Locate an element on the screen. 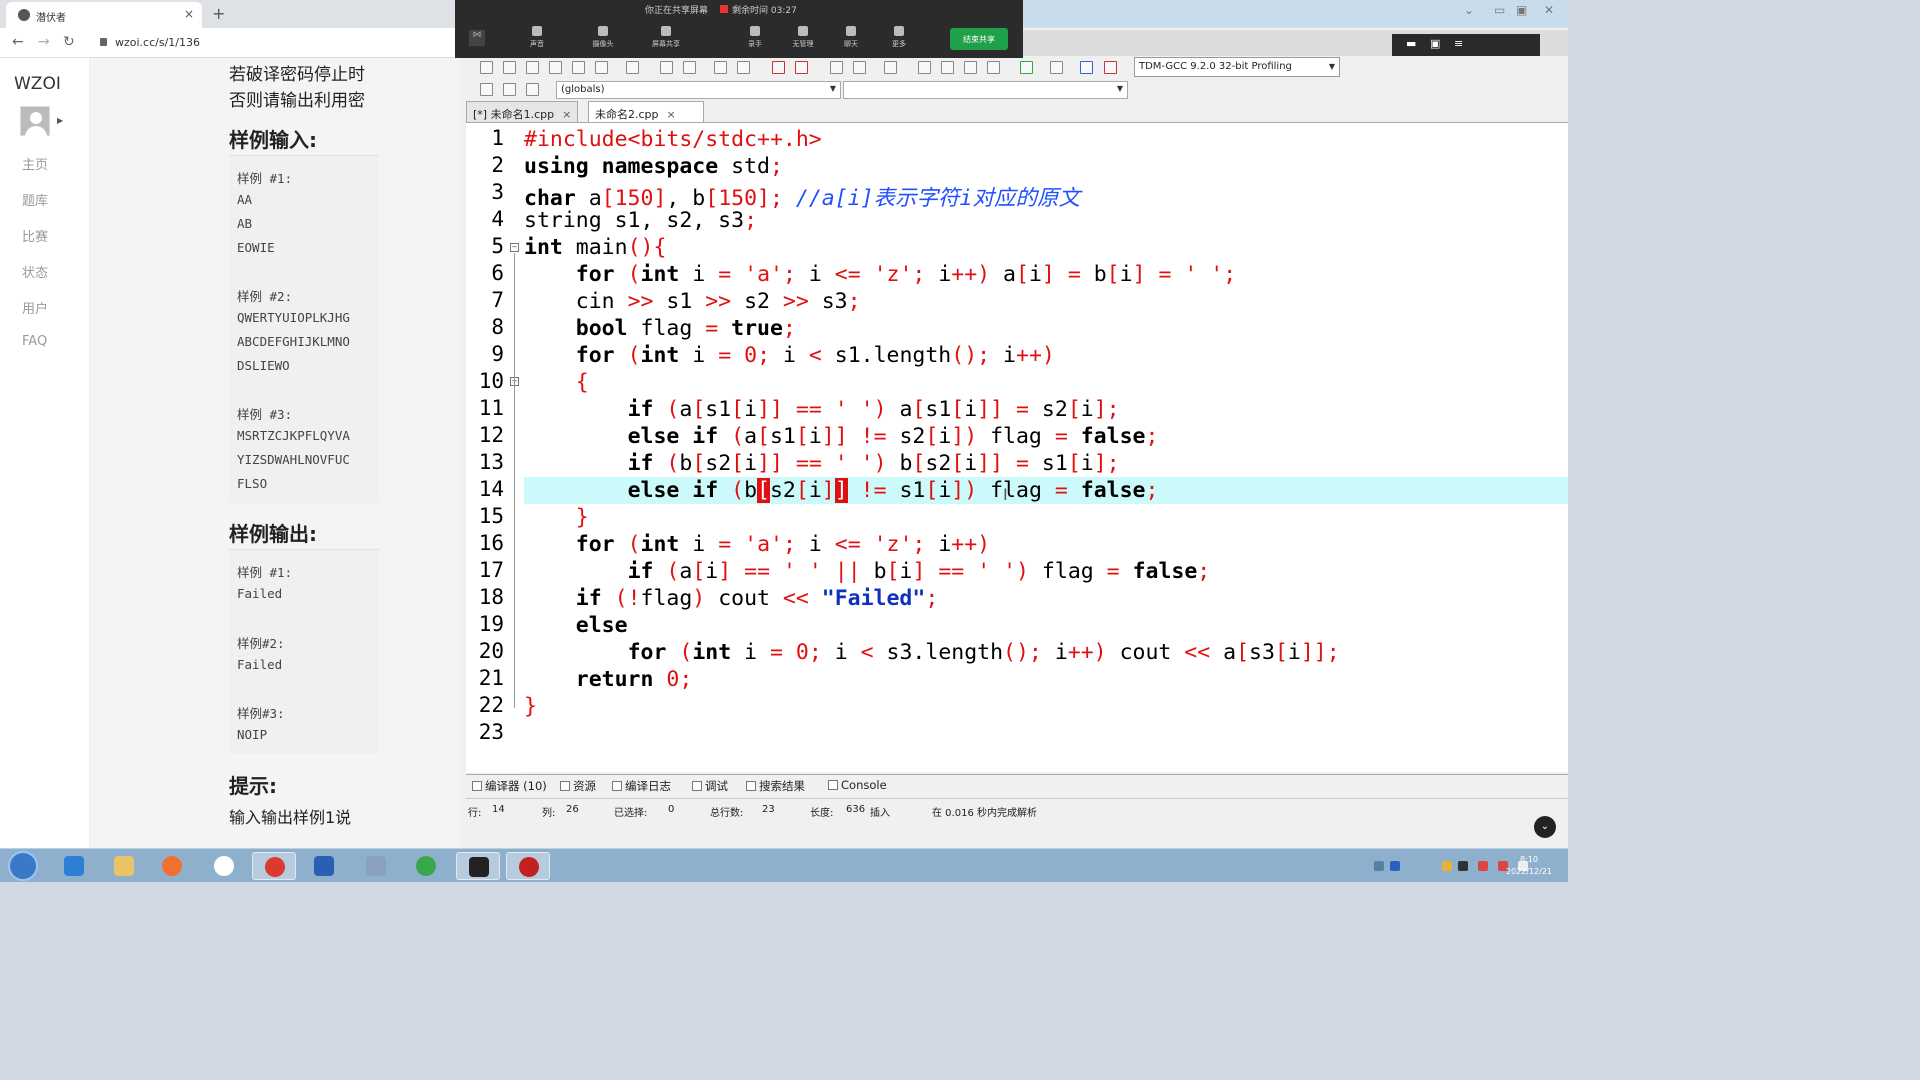 The width and height of the screenshot is (1920, 1080). profile-chart-icon is located at coordinates (1086, 67).